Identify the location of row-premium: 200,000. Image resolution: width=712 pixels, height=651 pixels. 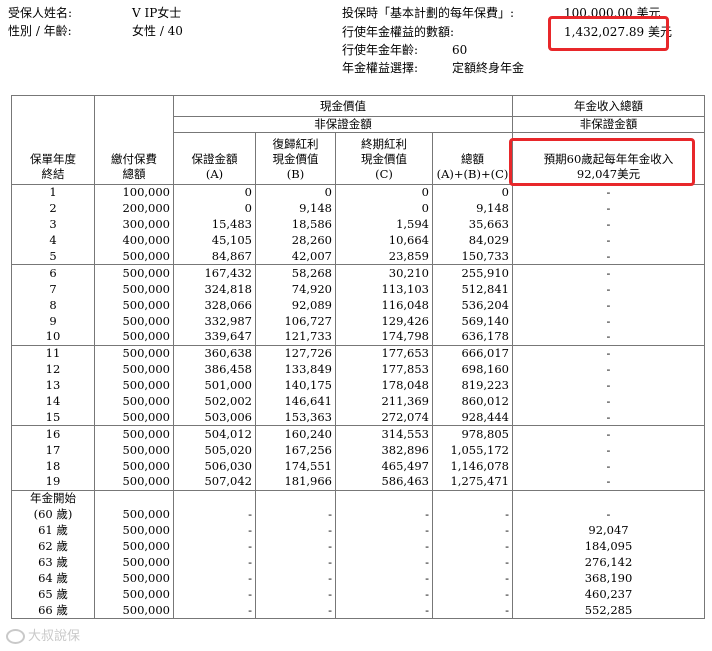
(134, 208).